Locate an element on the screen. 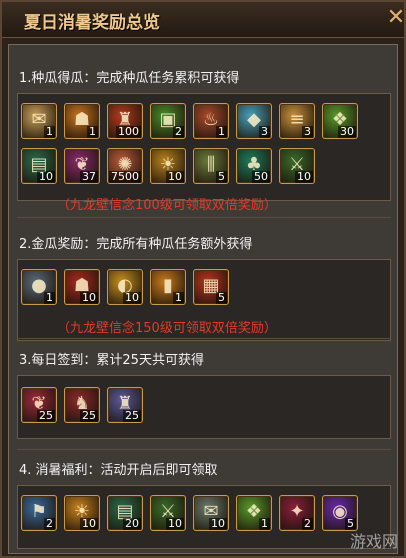  reward-item: ▮ 1 is located at coordinates (168, 287).